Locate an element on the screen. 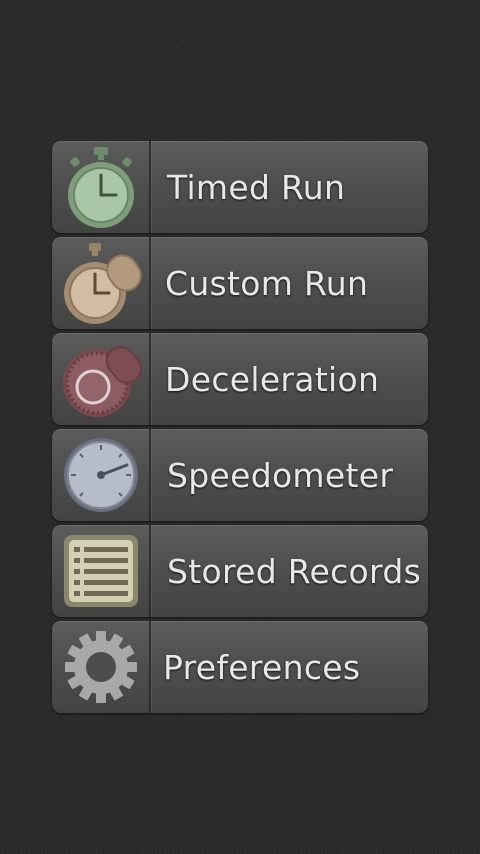  timed-run-label: Timed Run is located at coordinates (256, 187).